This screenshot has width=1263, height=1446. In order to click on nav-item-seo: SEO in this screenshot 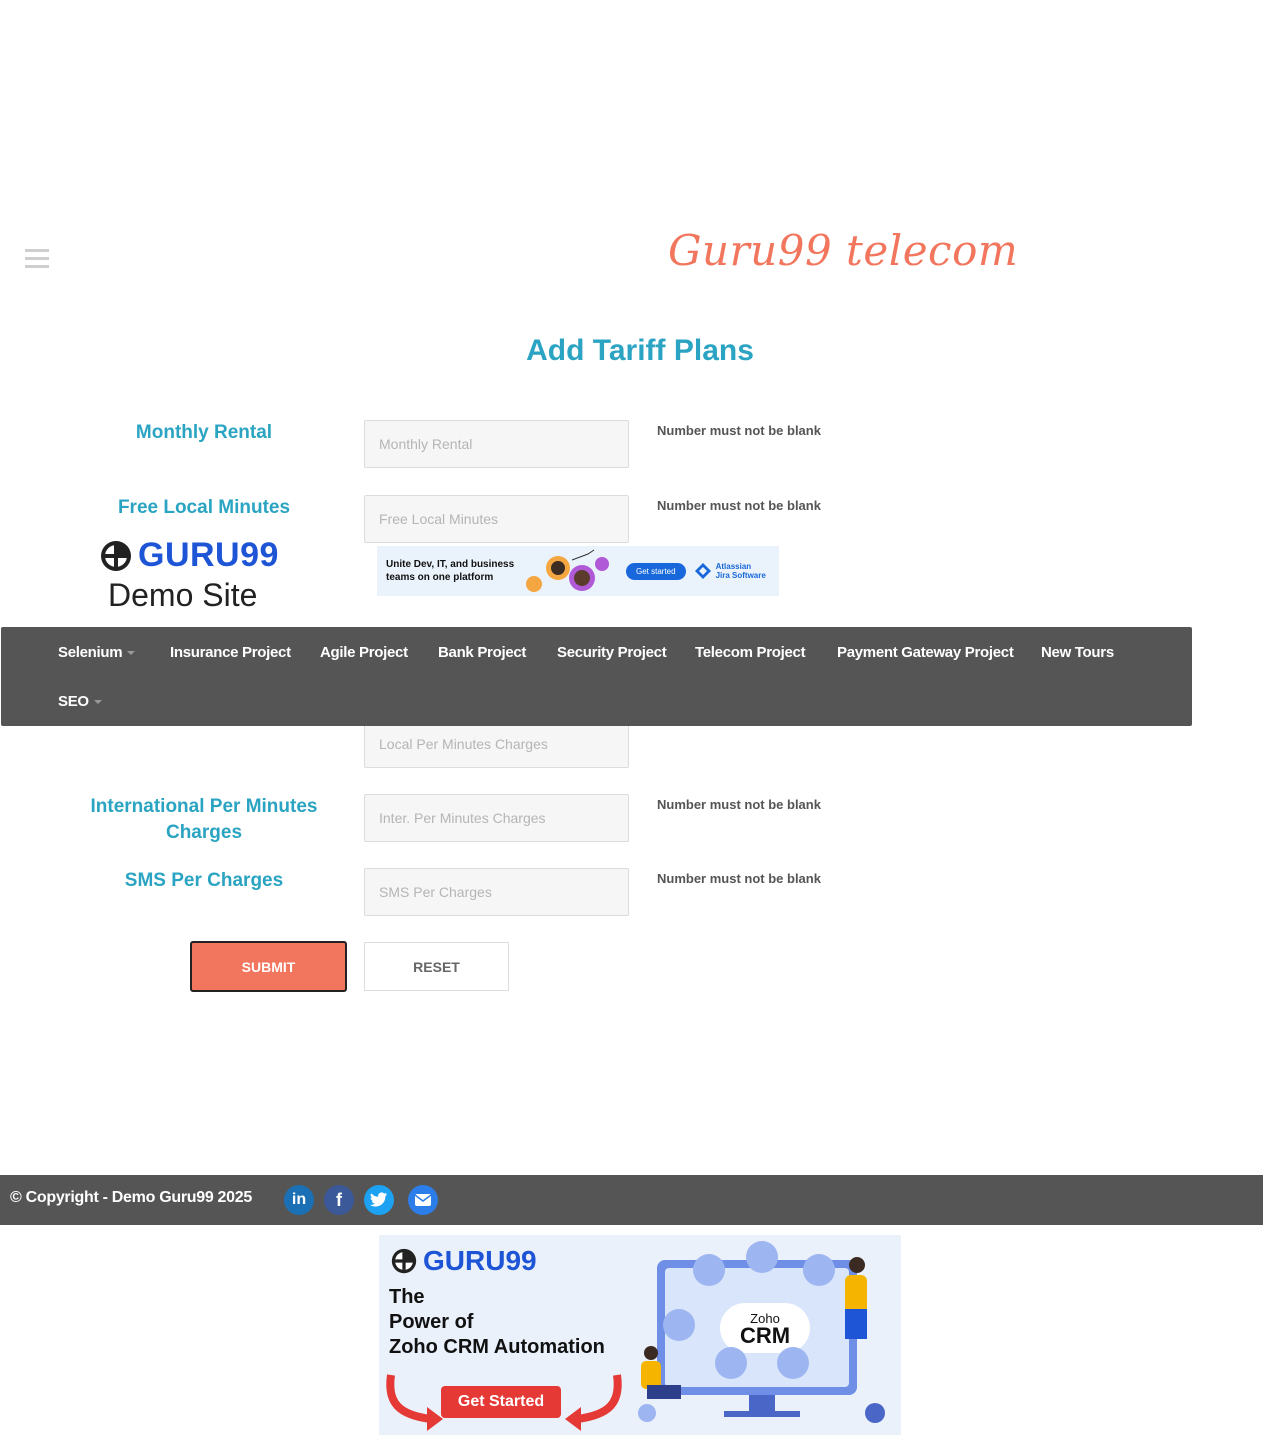, I will do `click(80, 701)`.